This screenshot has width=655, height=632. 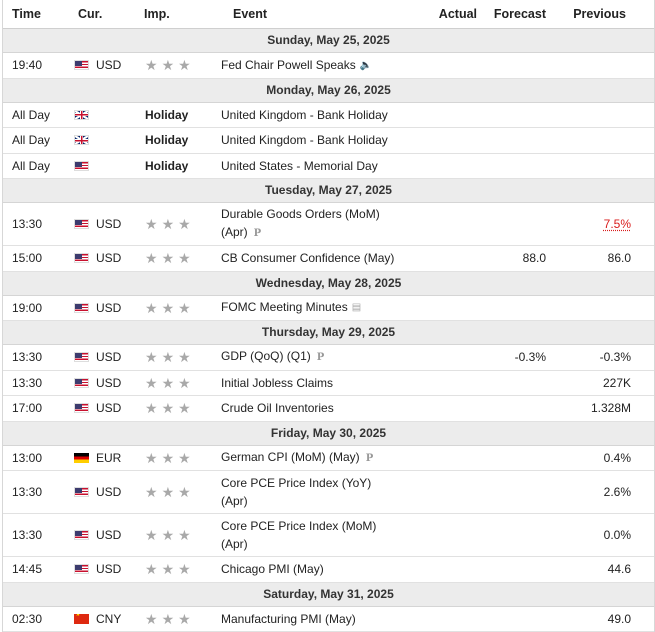 I want to click on col-header-previous: Previous, so click(x=586, y=14).